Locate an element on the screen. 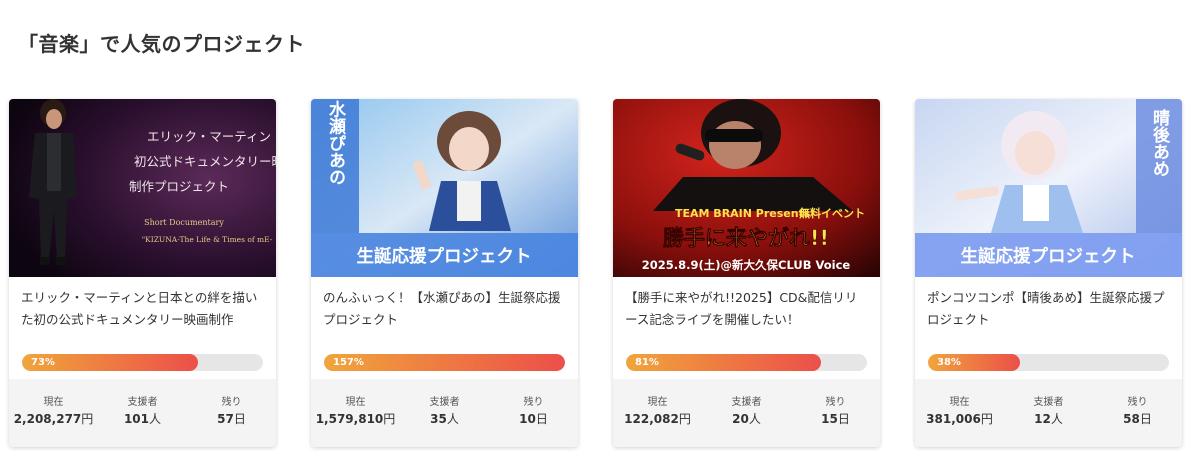 The width and height of the screenshot is (1200, 465). progress-percent: 38% is located at coordinates (949, 362).